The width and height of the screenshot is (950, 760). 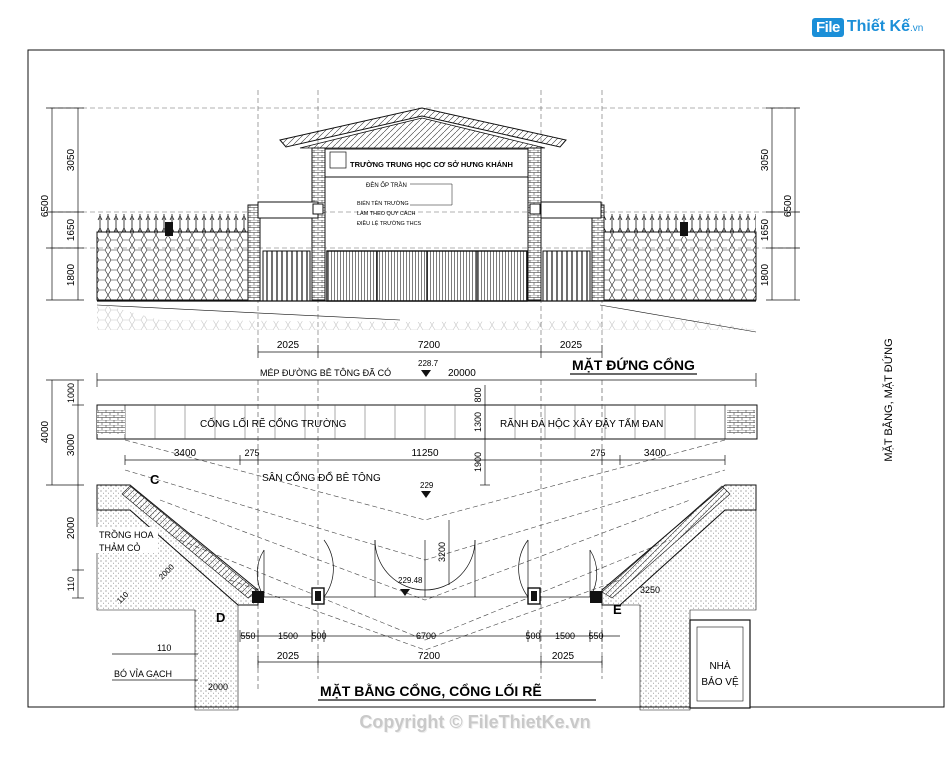 I want to click on plan-bottom-dim-left: 2025, so click(x=288, y=656).